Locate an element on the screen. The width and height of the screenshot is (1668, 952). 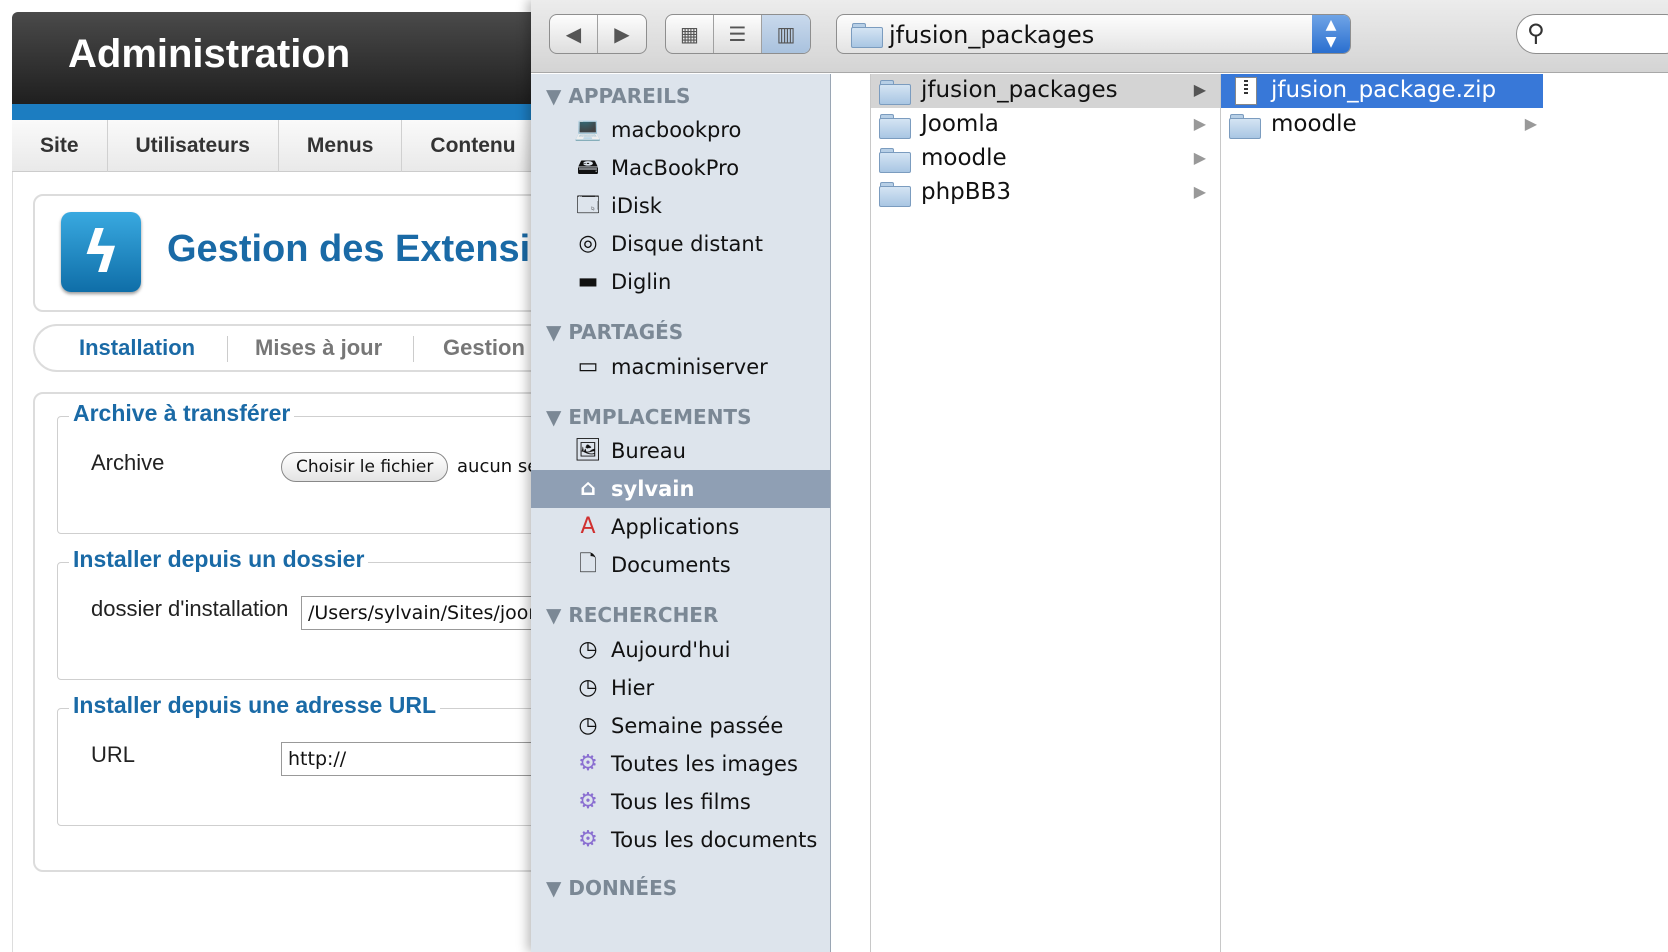
location-popup: jfusion_packages ▲ ▼ is located at coordinates (1093, 34).